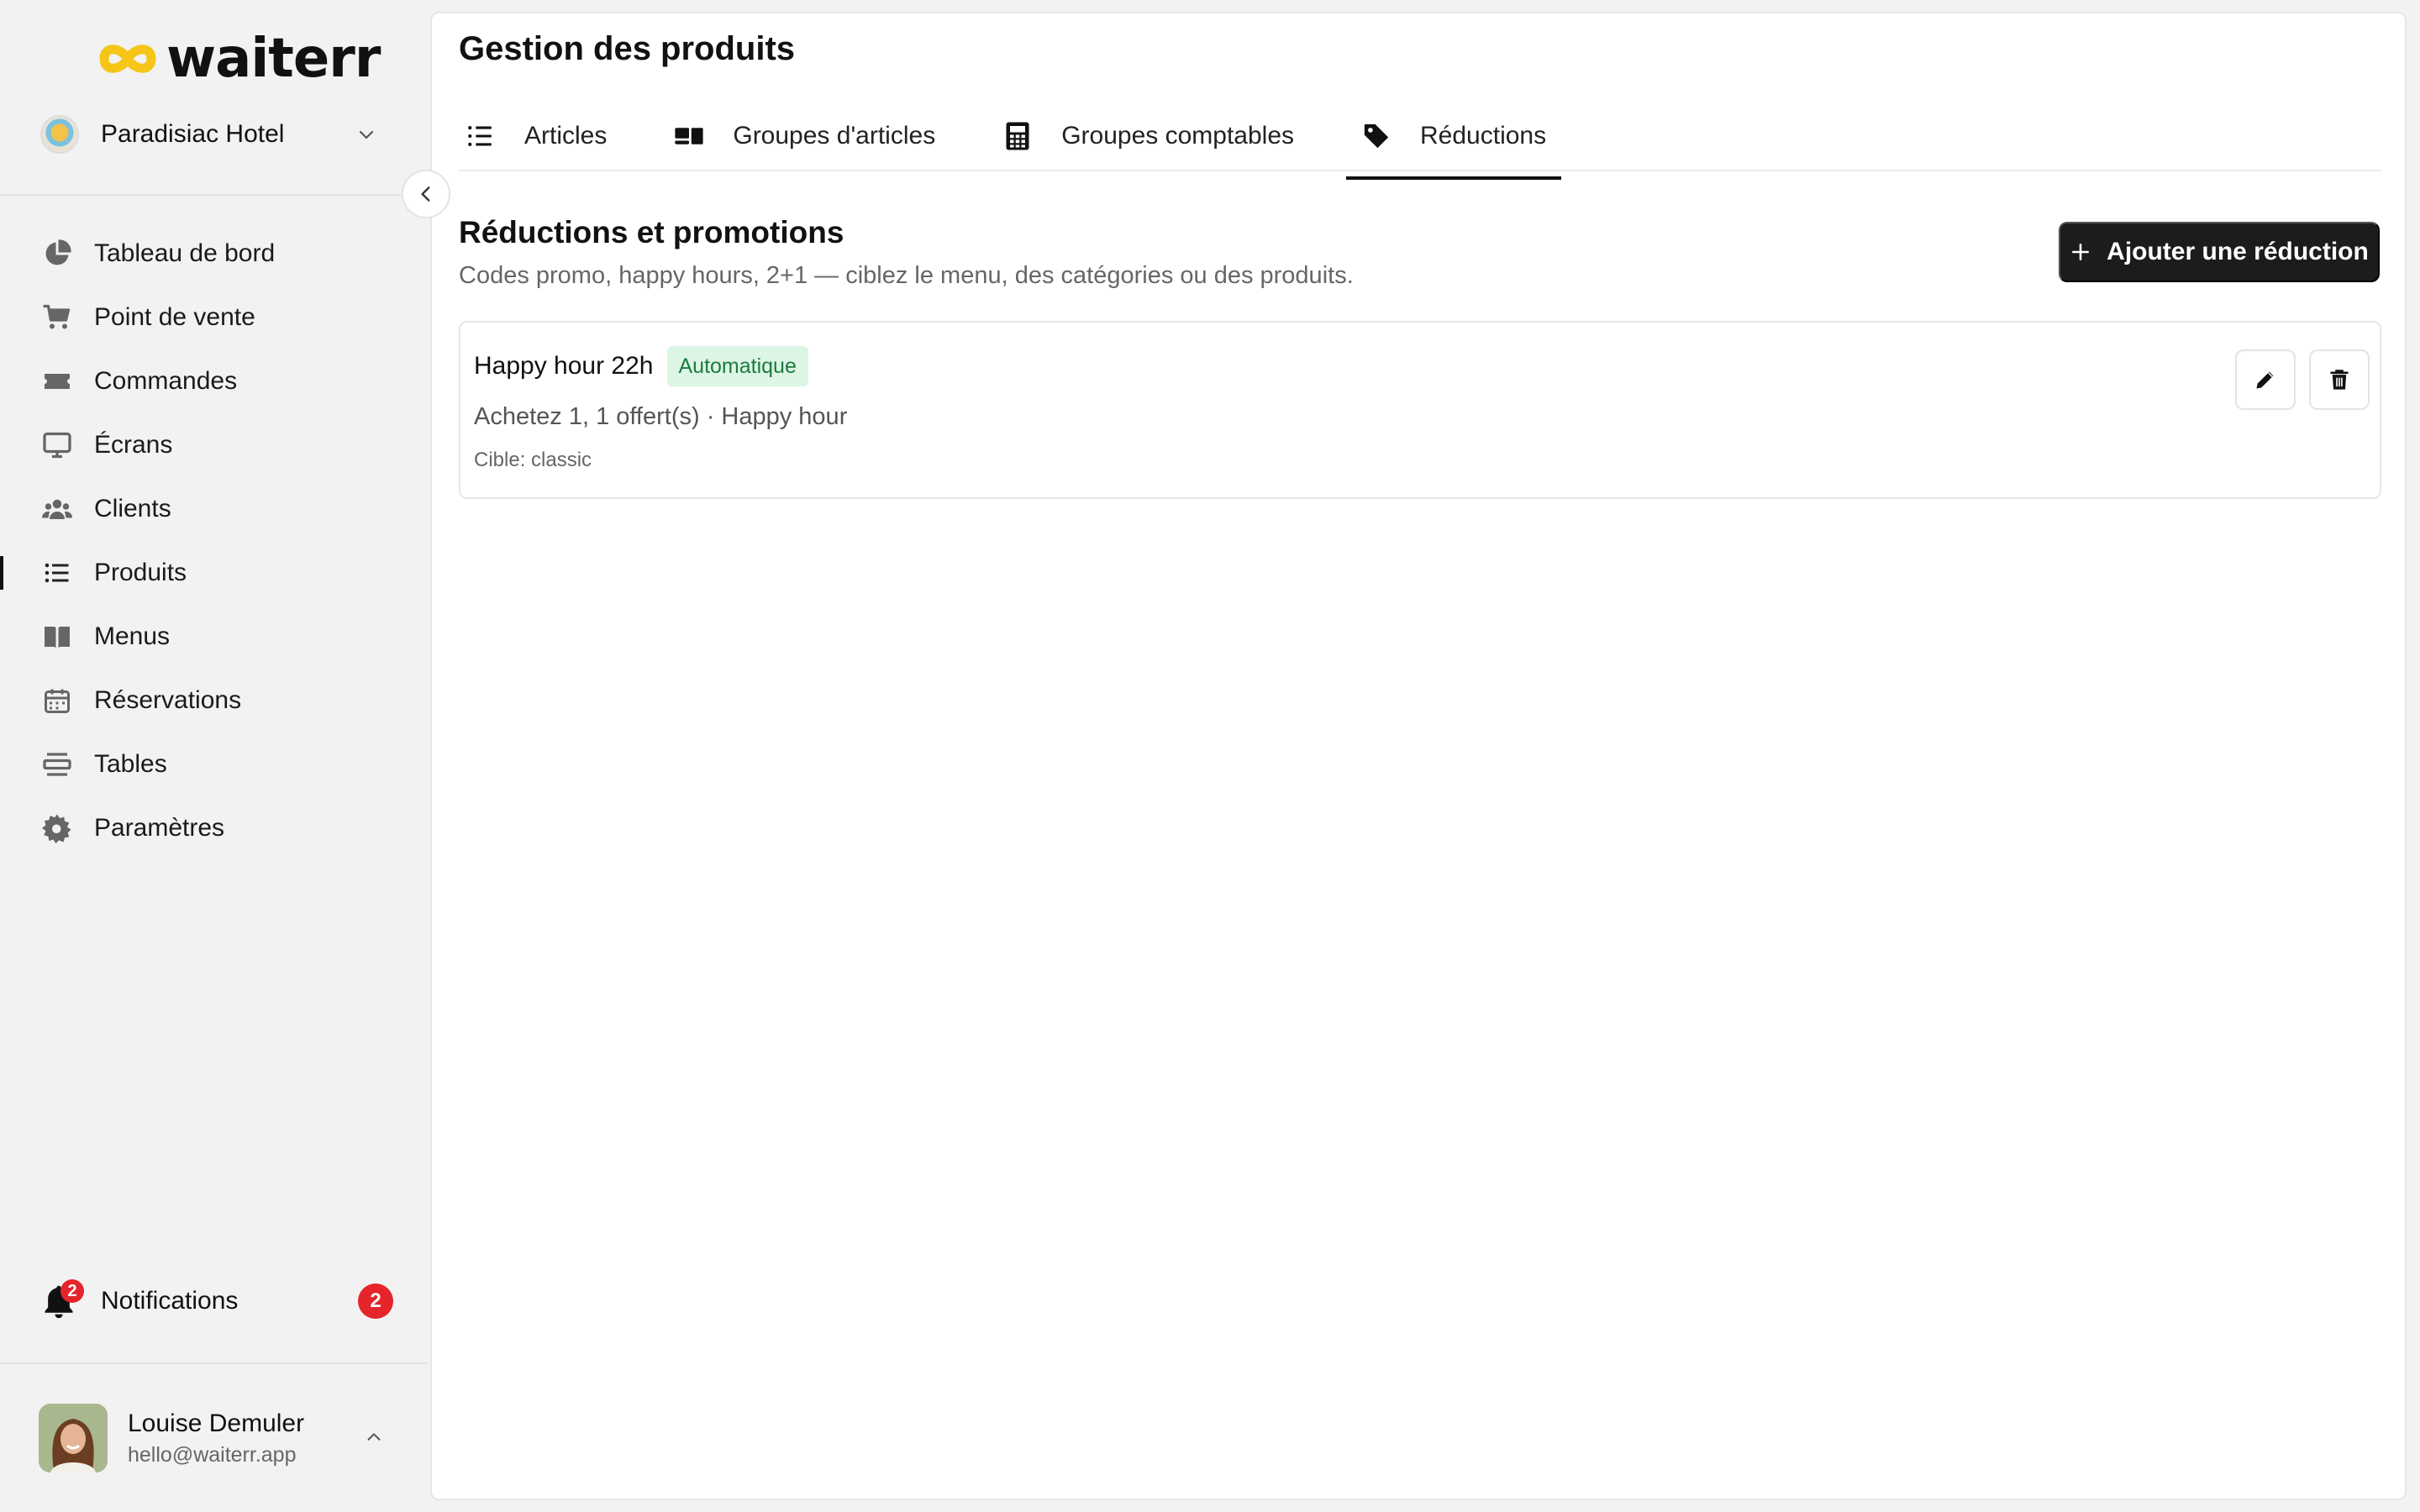  What do you see at coordinates (1018, 136) in the screenshot?
I see `calculator-icon` at bounding box center [1018, 136].